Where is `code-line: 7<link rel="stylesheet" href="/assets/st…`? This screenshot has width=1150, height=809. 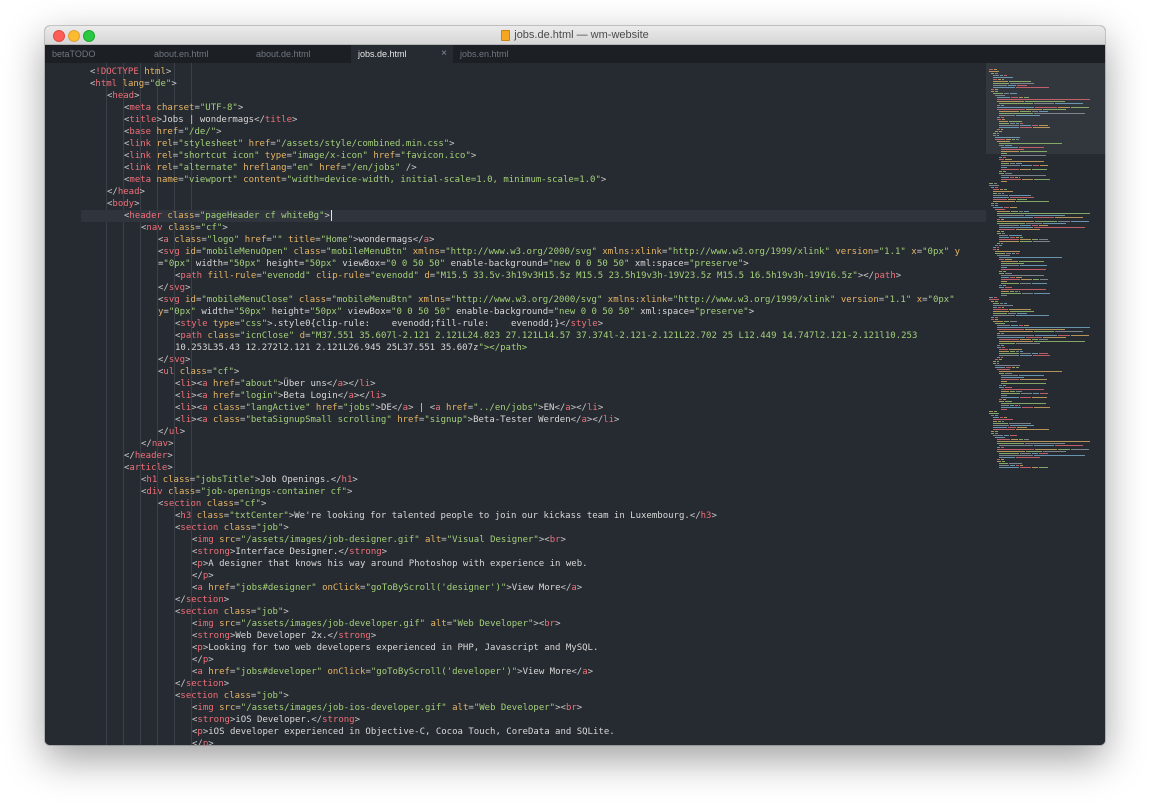 code-line: 7<link rel="stylesheet" href="/assets/st… is located at coordinates (533, 144).